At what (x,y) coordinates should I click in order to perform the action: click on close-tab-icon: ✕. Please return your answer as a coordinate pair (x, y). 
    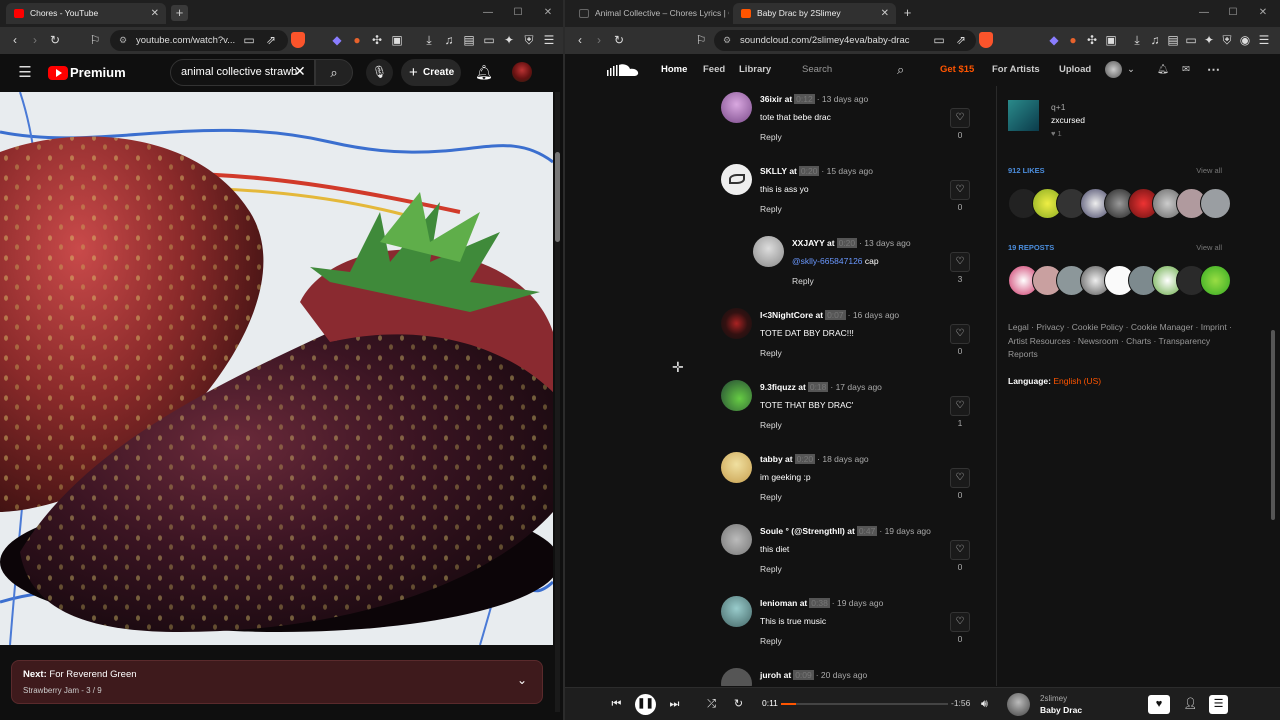
    Looking at the image, I should click on (885, 13).